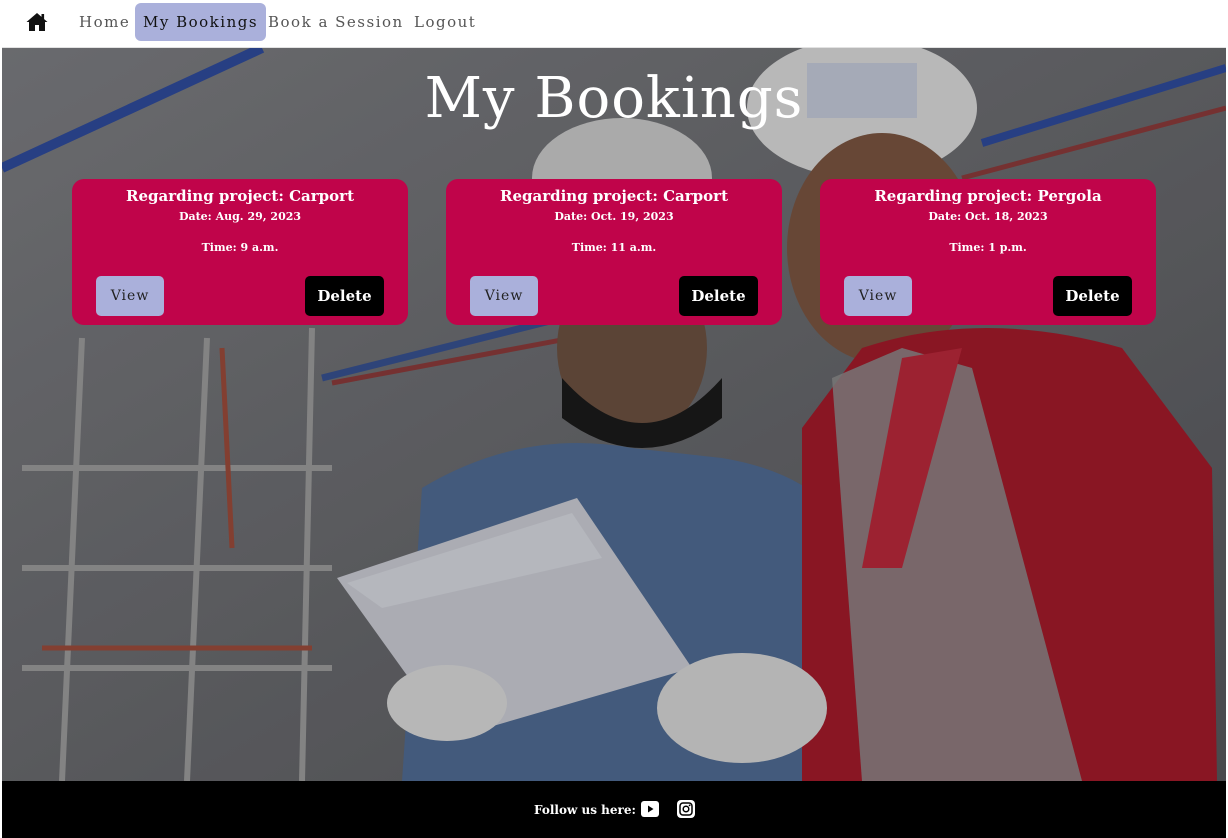 The height and width of the screenshot is (838, 1228). I want to click on page-title: My Bookings, so click(614, 98).